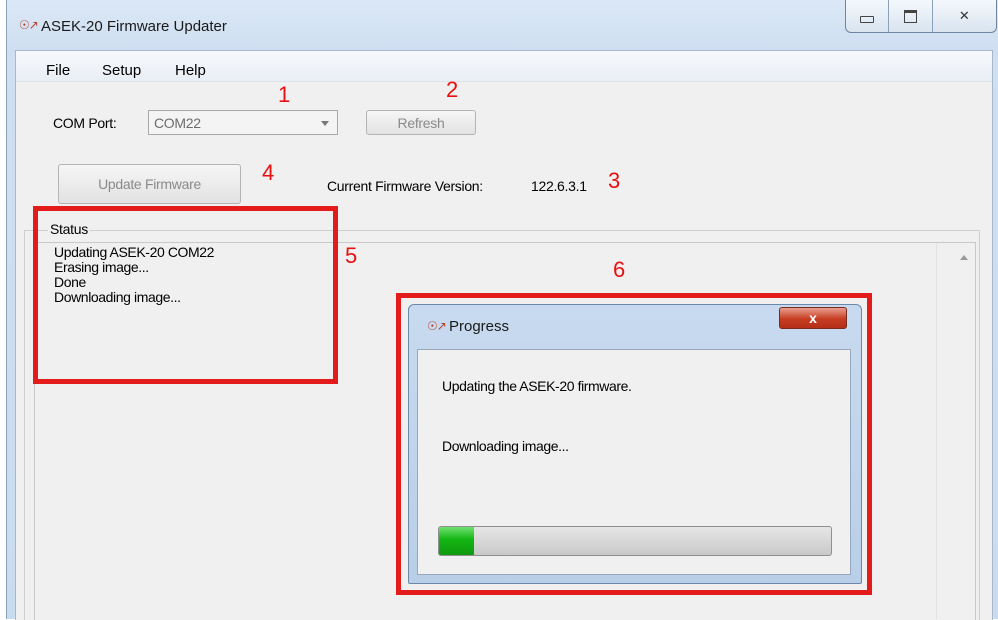 The height and width of the screenshot is (620, 998). I want to click on com-port-value: COM22, so click(177, 123).